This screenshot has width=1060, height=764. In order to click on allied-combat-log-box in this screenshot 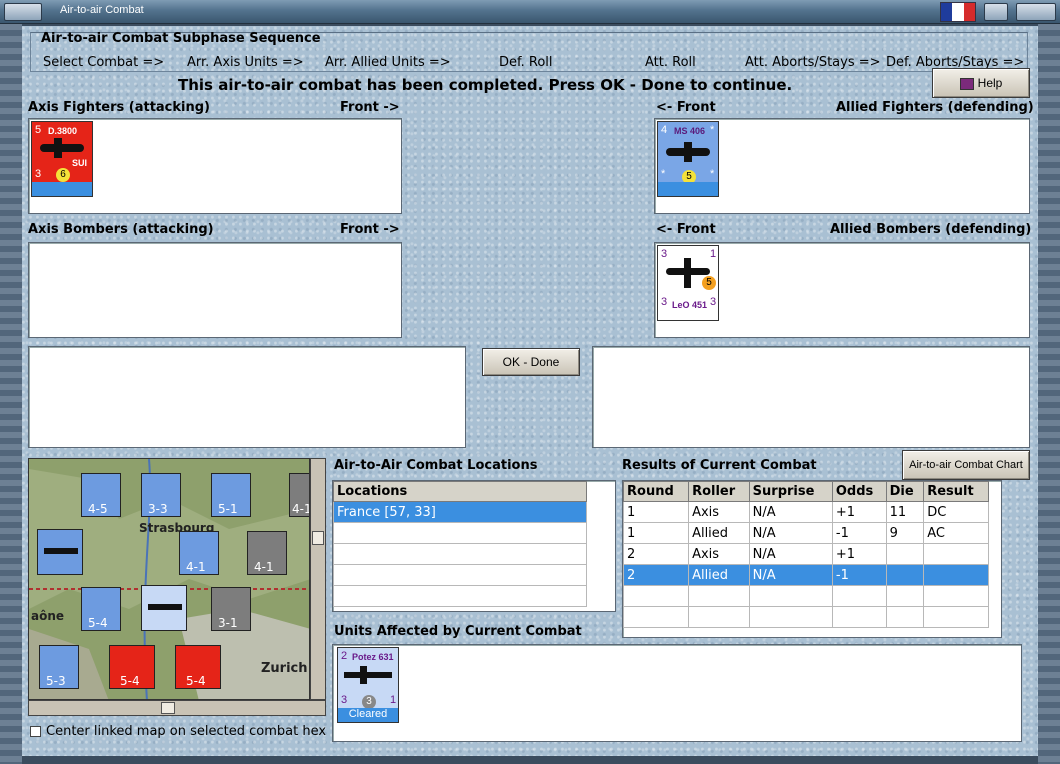, I will do `click(811, 397)`.